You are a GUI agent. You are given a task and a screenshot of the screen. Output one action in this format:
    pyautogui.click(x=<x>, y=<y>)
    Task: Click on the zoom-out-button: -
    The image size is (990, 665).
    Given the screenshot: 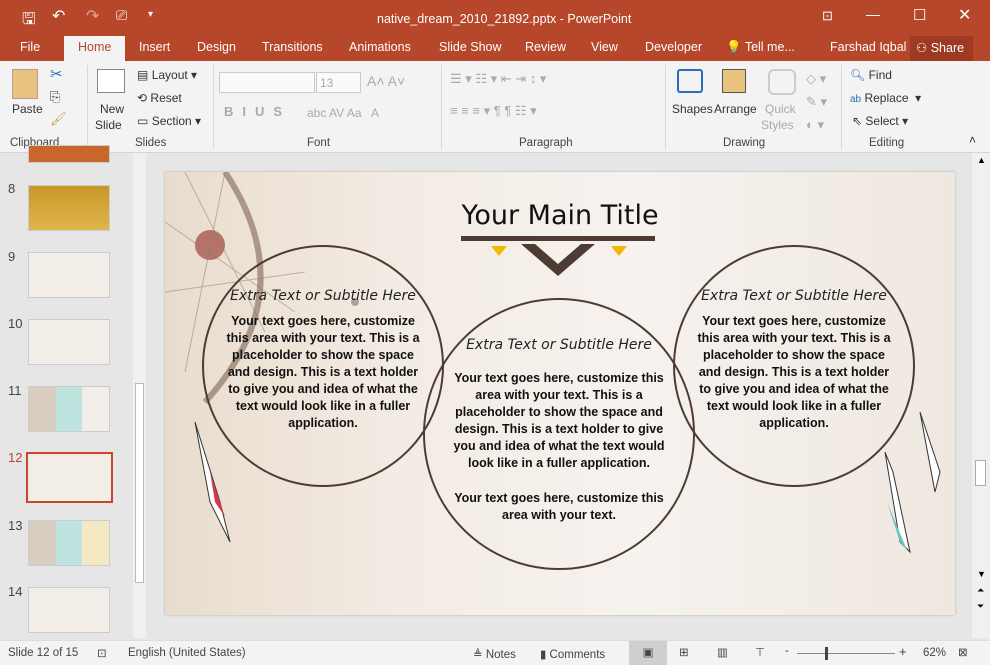 What is the action you would take?
    pyautogui.click(x=787, y=651)
    